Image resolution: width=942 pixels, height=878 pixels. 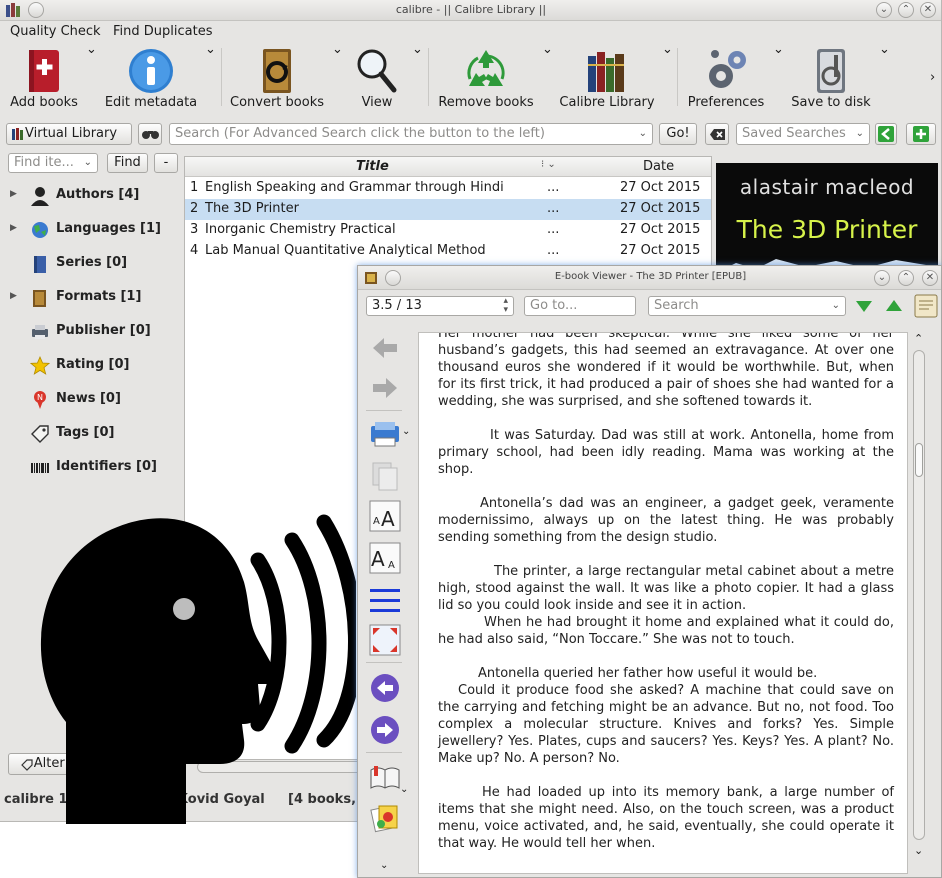 I want to click on save-search-button, so click(x=886, y=134).